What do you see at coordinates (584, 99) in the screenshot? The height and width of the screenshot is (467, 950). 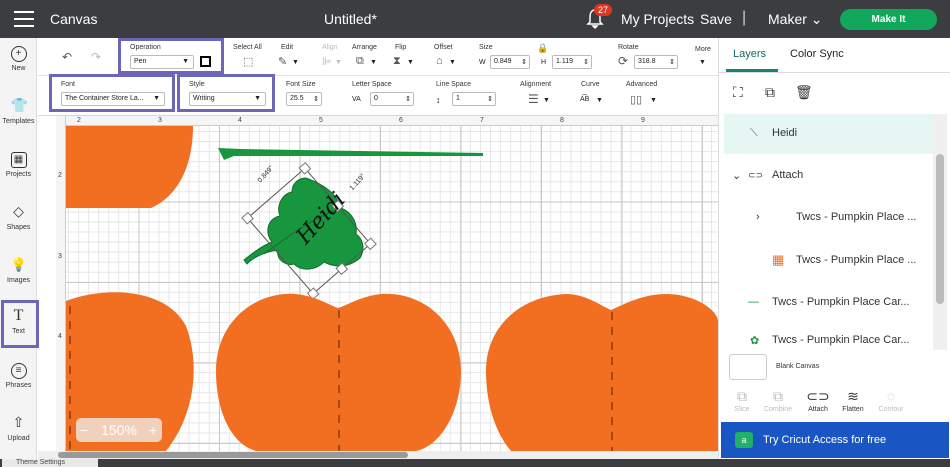 I see `curve-icon: A͡B` at bounding box center [584, 99].